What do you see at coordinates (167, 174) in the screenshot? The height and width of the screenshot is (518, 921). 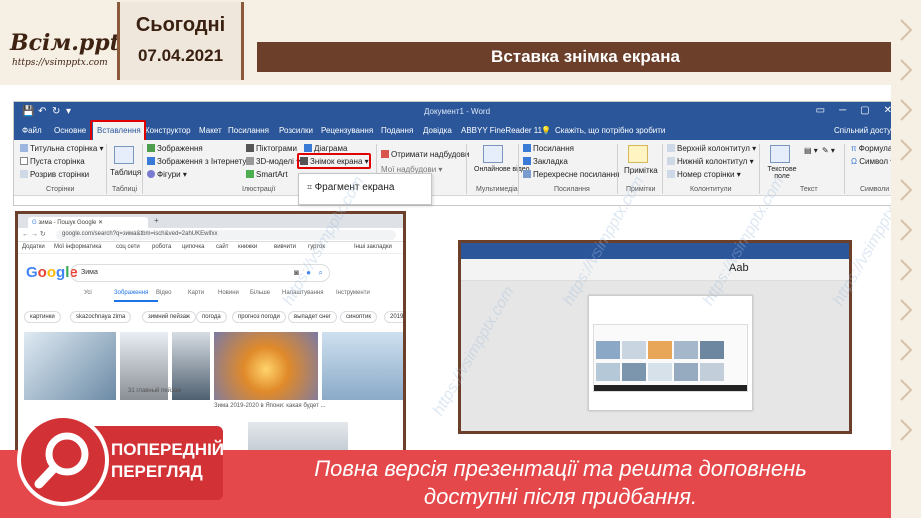 I see `shapes-button: Фігури ▾` at bounding box center [167, 174].